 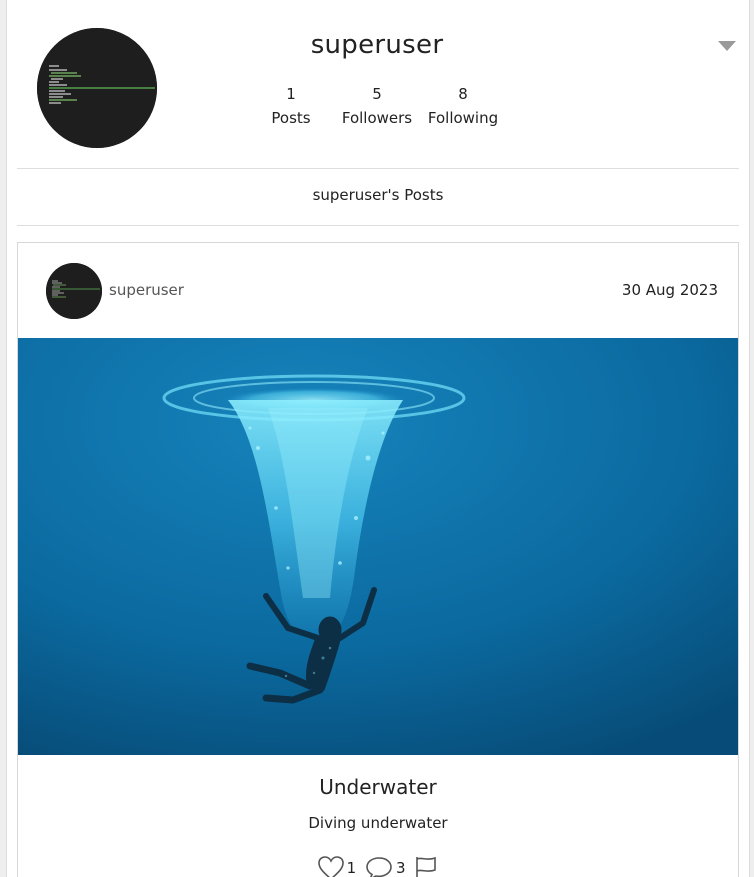 I want to click on comment-bubble-icon, so click(x=379, y=866).